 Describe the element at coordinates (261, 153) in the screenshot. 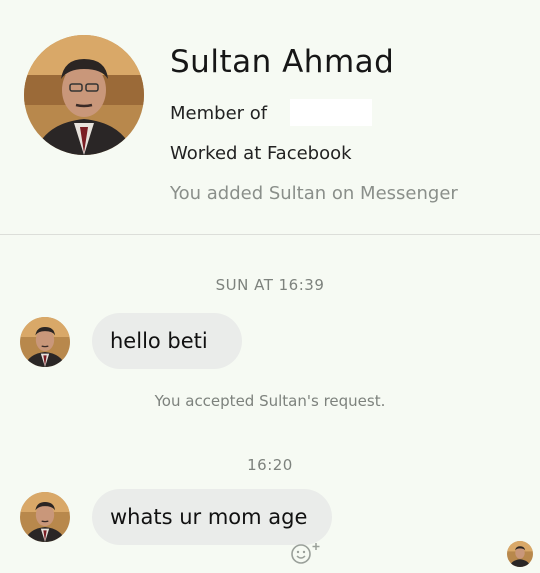

I see `work-label: Worked at Facebook` at that location.